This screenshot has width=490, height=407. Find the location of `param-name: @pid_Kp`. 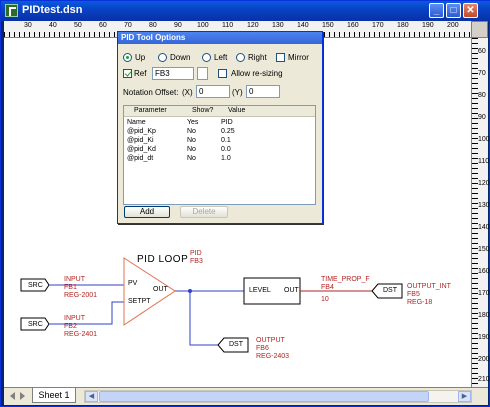

param-name: @pid_Kp is located at coordinates (141, 131).